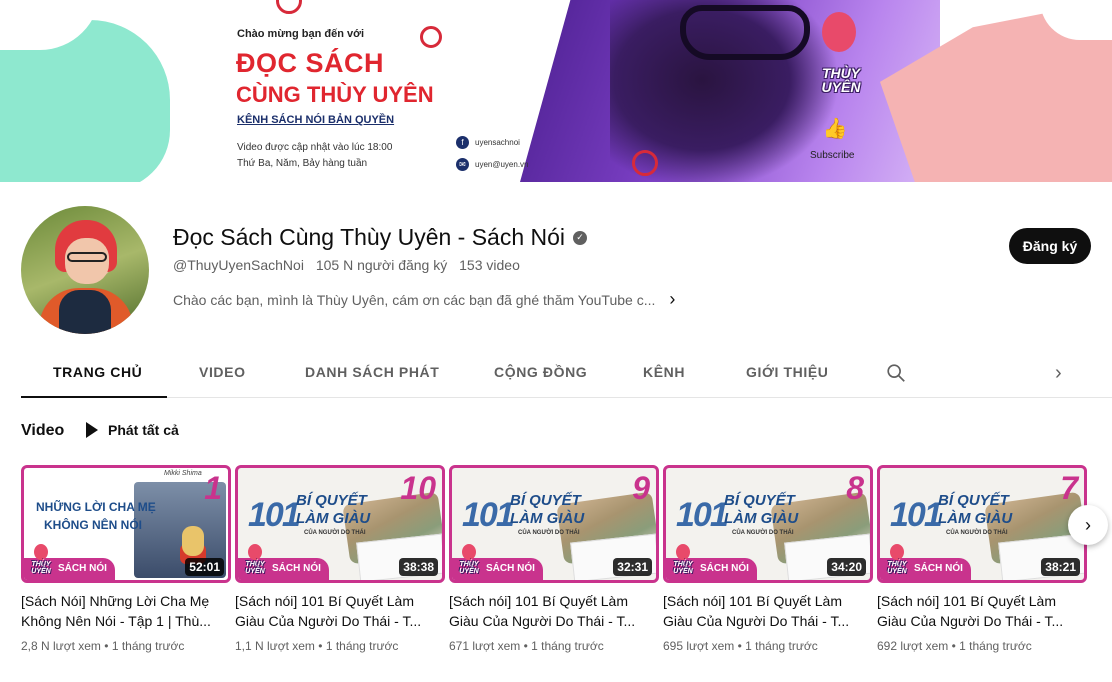 This screenshot has height=682, width=1112. What do you see at coordinates (1058, 373) in the screenshot?
I see `tabs-next-chevron-icon: ›` at bounding box center [1058, 373].